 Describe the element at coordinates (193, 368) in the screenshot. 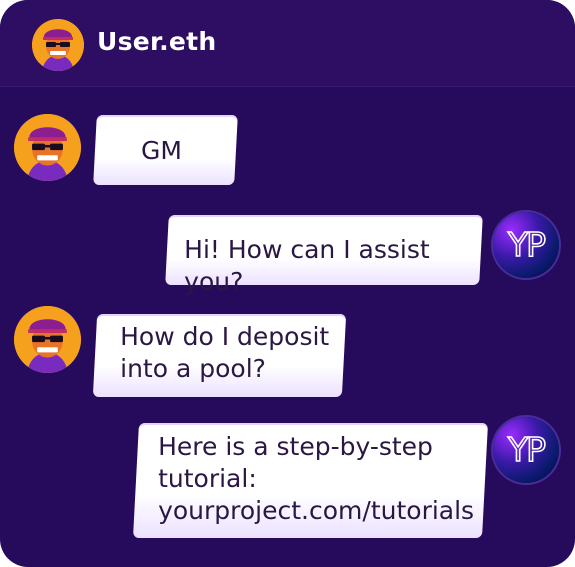

I see `message-line: into a pool?` at that location.